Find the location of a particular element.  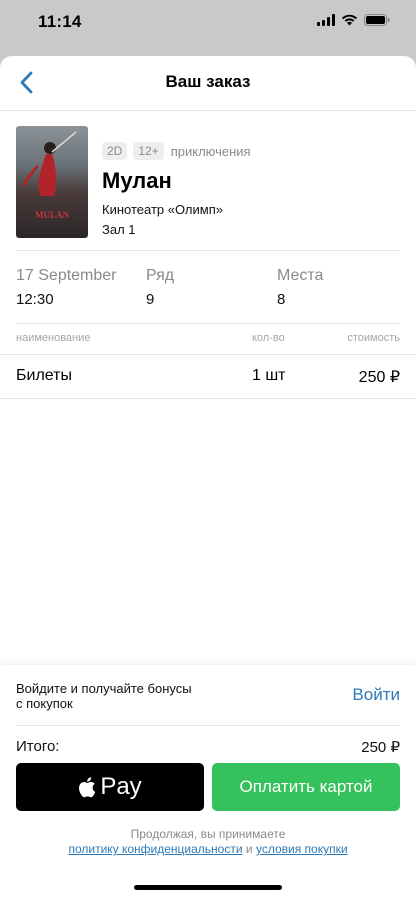

terms-and: и is located at coordinates (249, 849).